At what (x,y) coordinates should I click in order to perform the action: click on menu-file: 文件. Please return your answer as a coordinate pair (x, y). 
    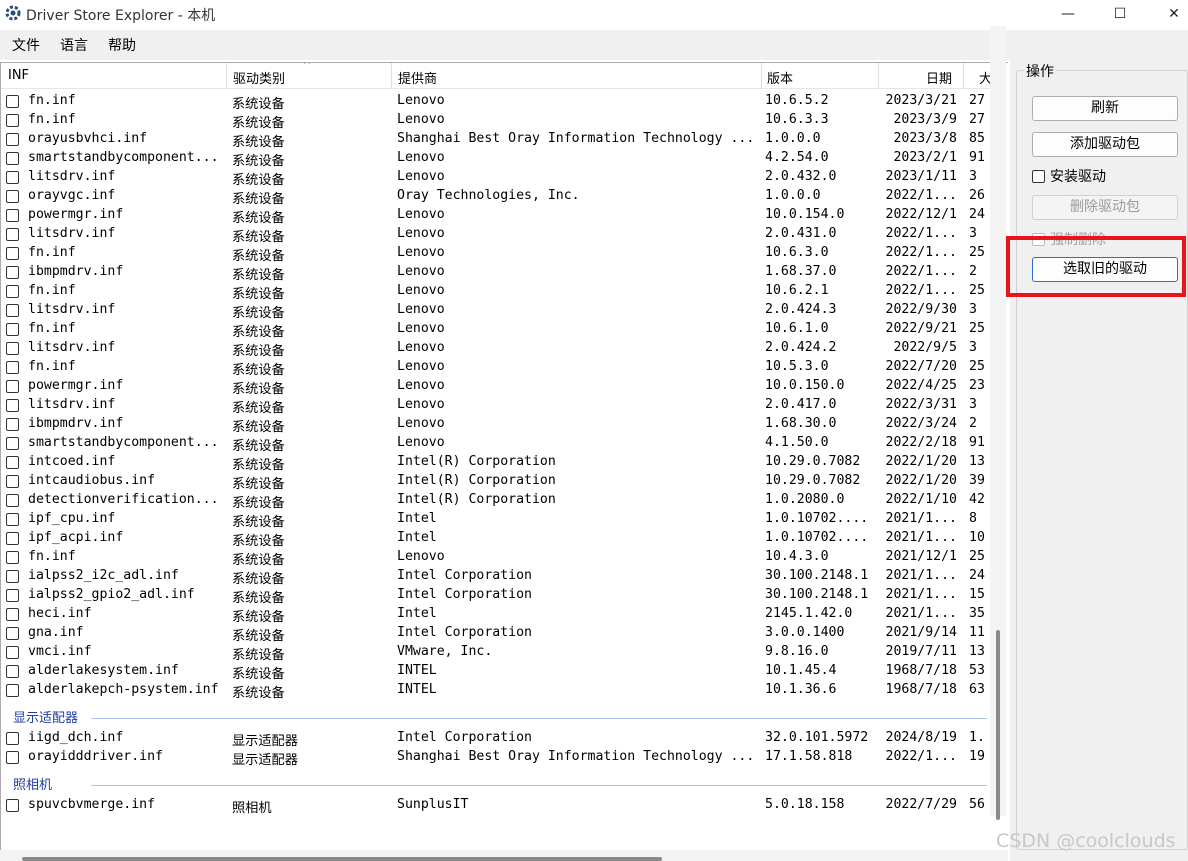
    Looking at the image, I should click on (26, 45).